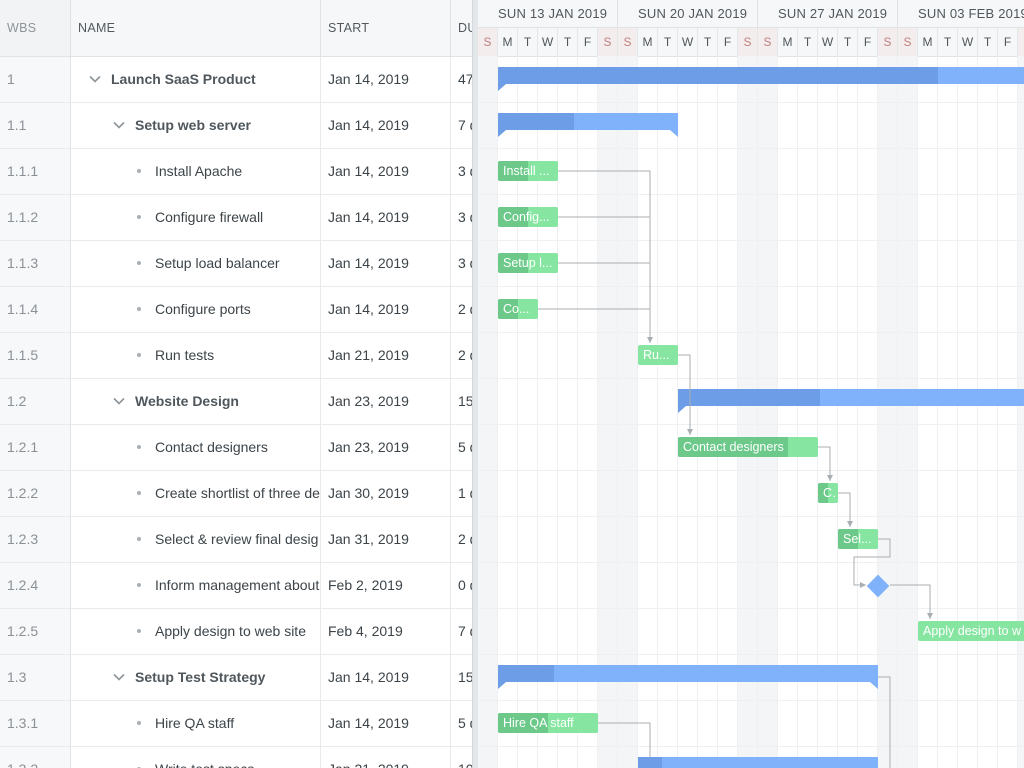 This screenshot has height=768, width=1024. I want to click on grid-row: 1.2.1 Contact designers Jan 23, 20195 d, so click(236, 448).